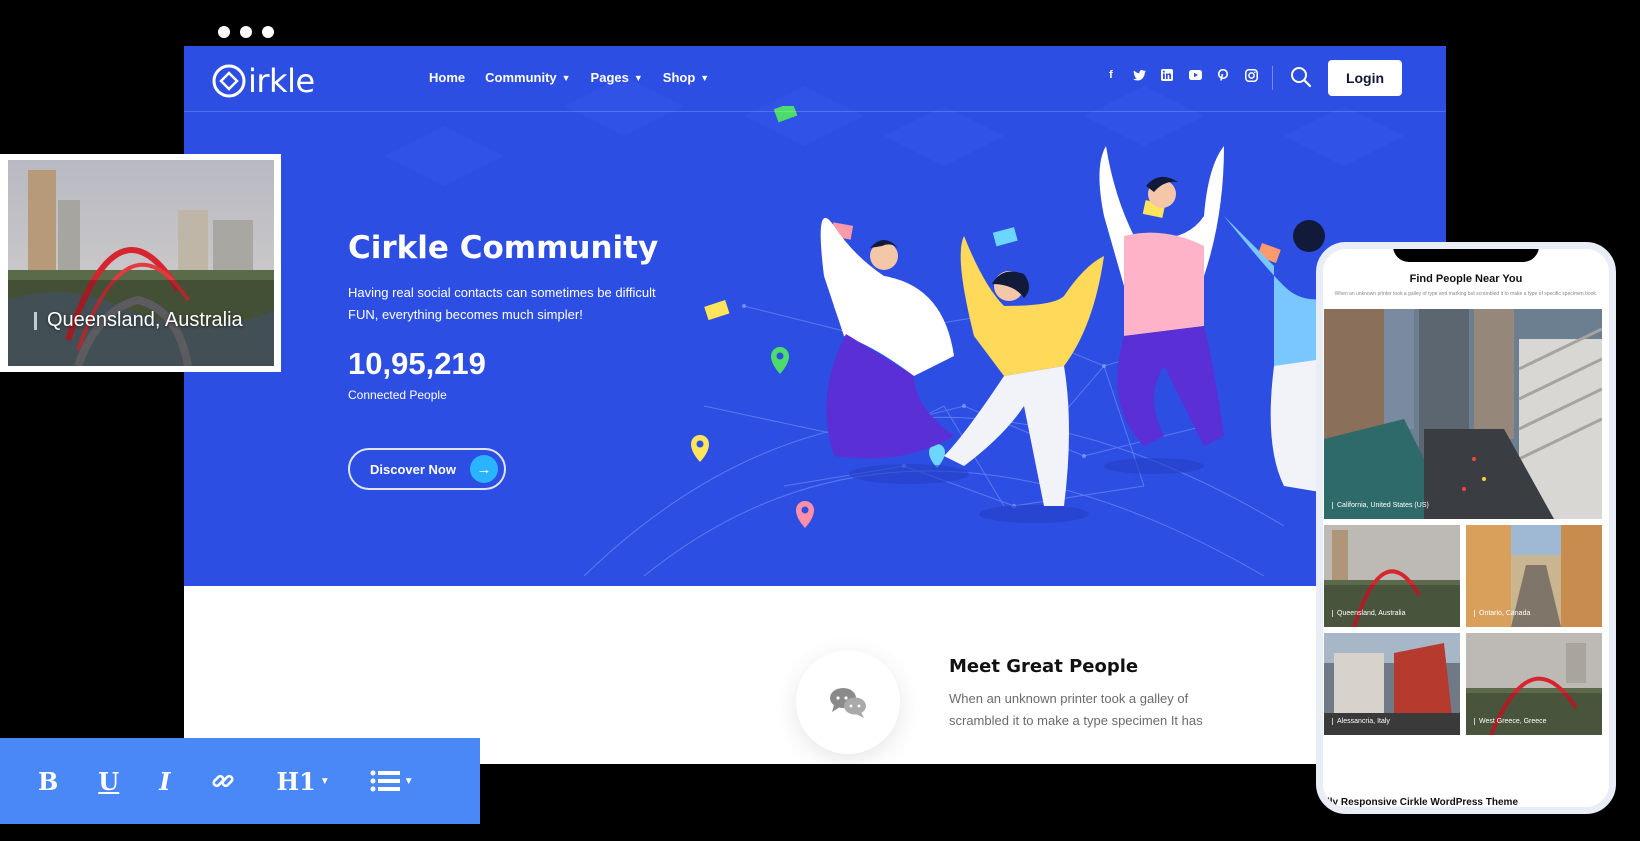 The height and width of the screenshot is (841, 1640). I want to click on chat-feature-badge, so click(848, 702).